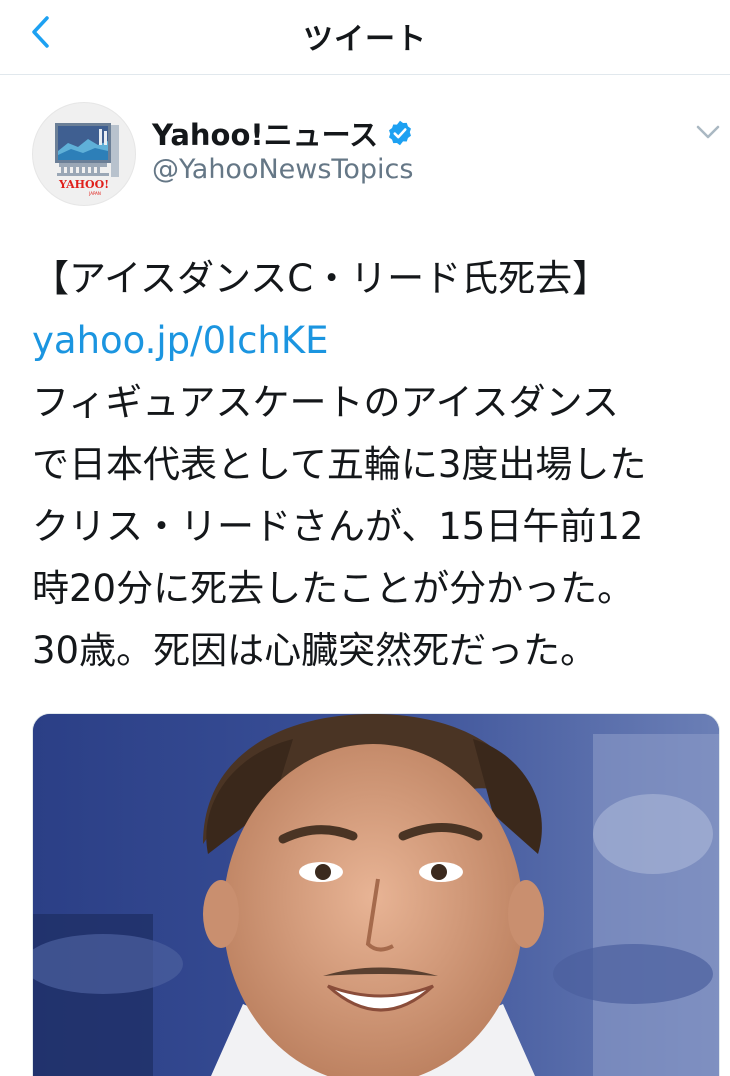 The image size is (730, 1076). Describe the element at coordinates (180, 340) in the screenshot. I see `tweet-link: yahoo.jp/0IchKE` at that location.